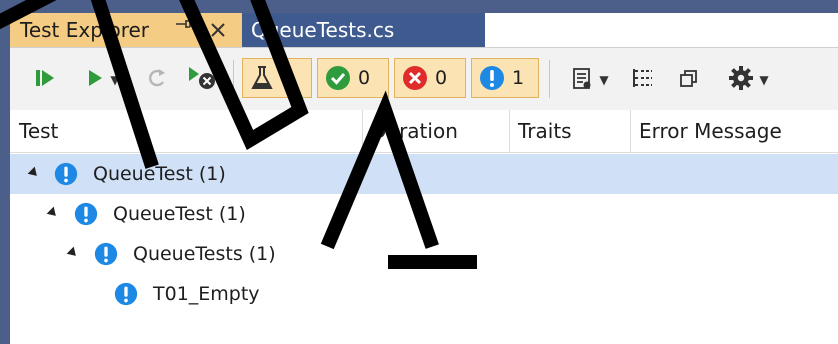 The width and height of the screenshot is (838, 344). I want to click on gear-icon, so click(741, 80).